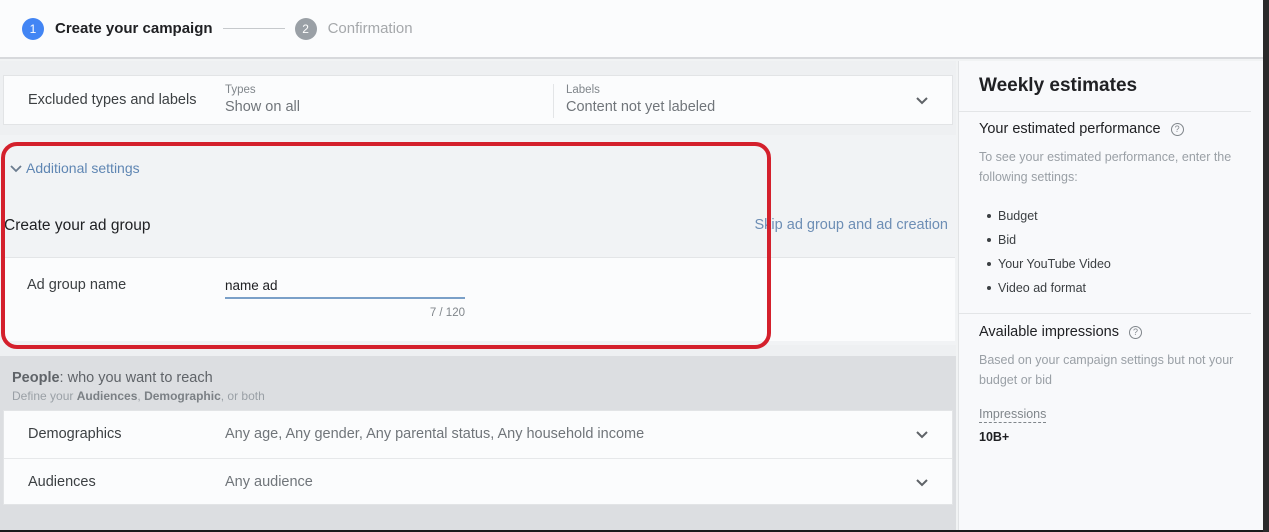  What do you see at coordinates (478, 481) in the screenshot?
I see `audiences-row: Audiences Any audience` at bounding box center [478, 481].